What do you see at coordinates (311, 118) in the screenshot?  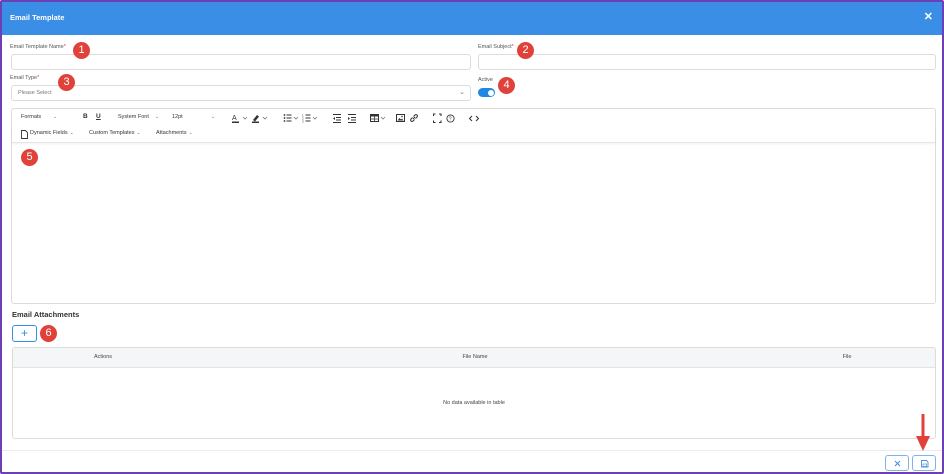 I see `numbered-list-icon: 1 2 3` at bounding box center [311, 118].